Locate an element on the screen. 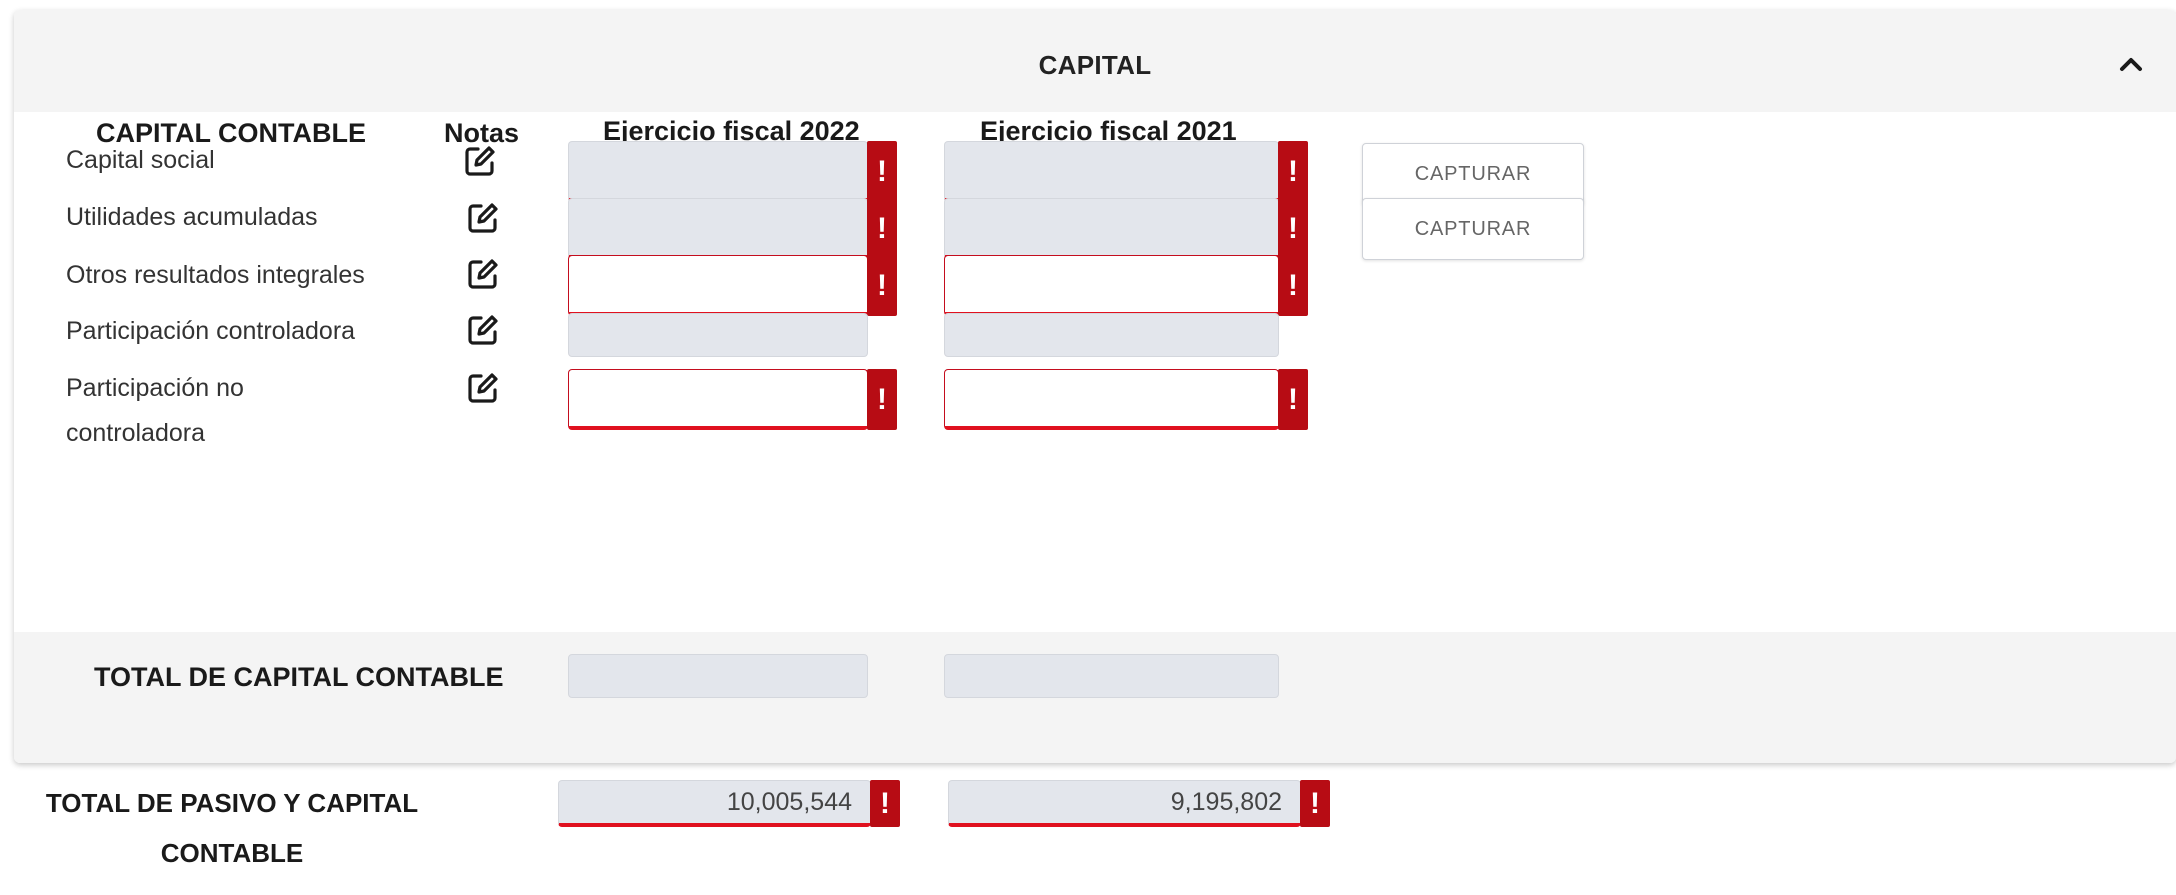 Image resolution: width=2176 pixels, height=895 pixels. otros-resultados-2021-error-icon: ! is located at coordinates (1293, 285).